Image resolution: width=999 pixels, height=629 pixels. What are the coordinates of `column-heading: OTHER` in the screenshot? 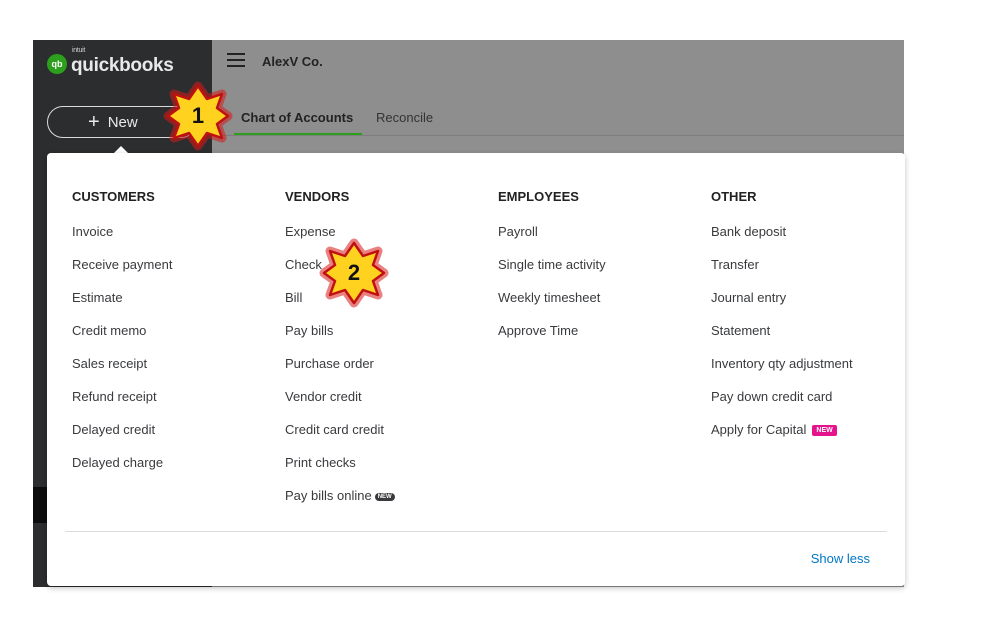 It's located at (734, 196).